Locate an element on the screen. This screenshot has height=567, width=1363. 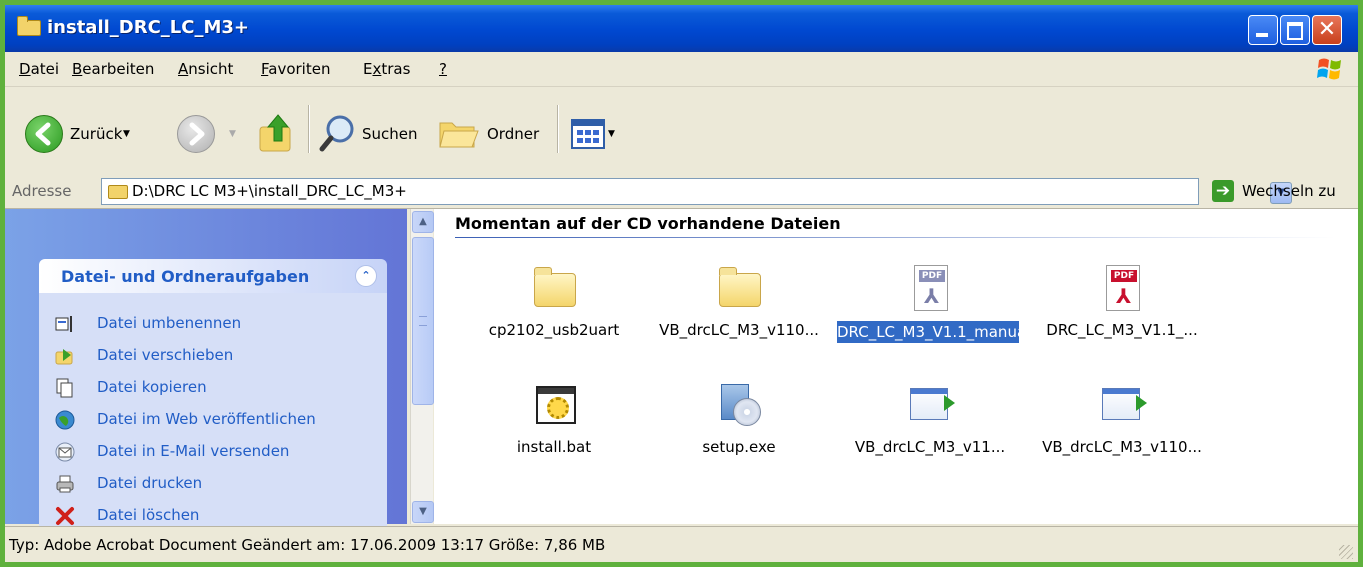
address-path: D:\DRC LC M3+\install_DRC_LC_M3+ is located at coordinates (269, 191).